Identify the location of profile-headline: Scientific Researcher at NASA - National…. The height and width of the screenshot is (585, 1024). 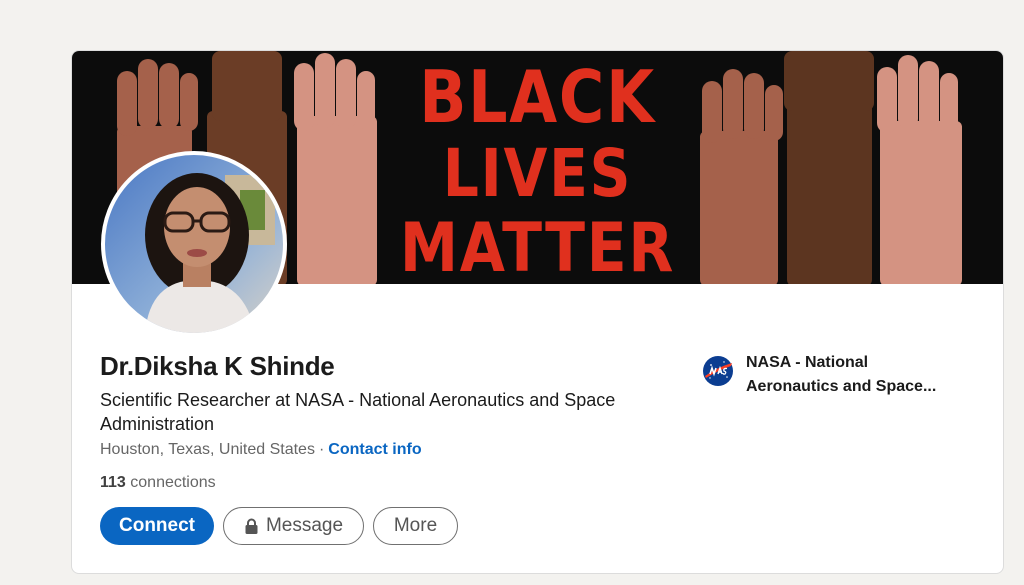
(358, 412).